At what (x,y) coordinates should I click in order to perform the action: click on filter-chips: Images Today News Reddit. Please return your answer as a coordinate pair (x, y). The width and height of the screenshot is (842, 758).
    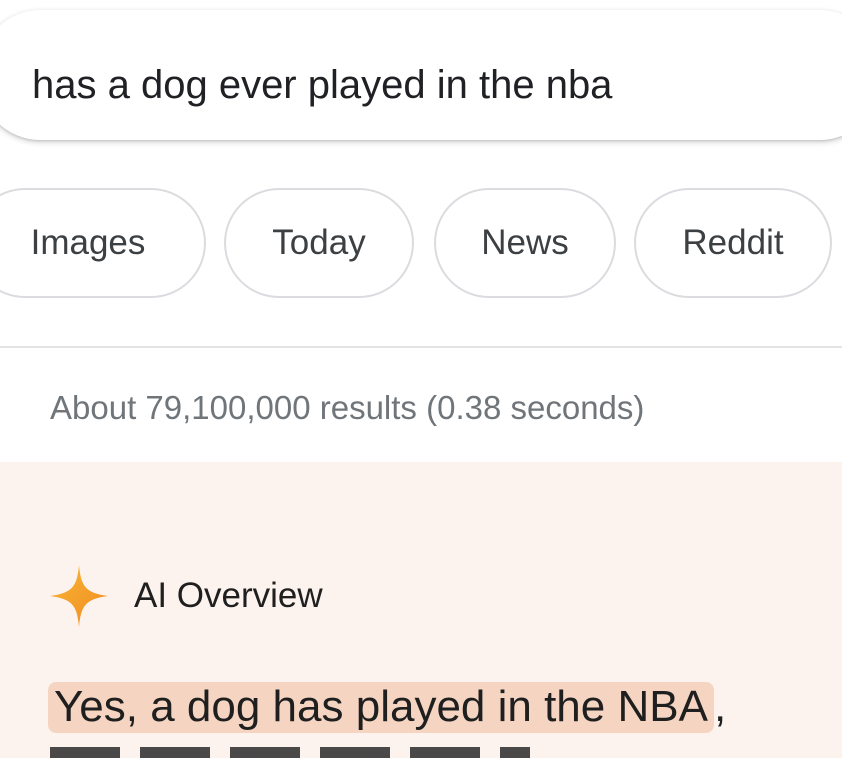
    Looking at the image, I should click on (421, 244).